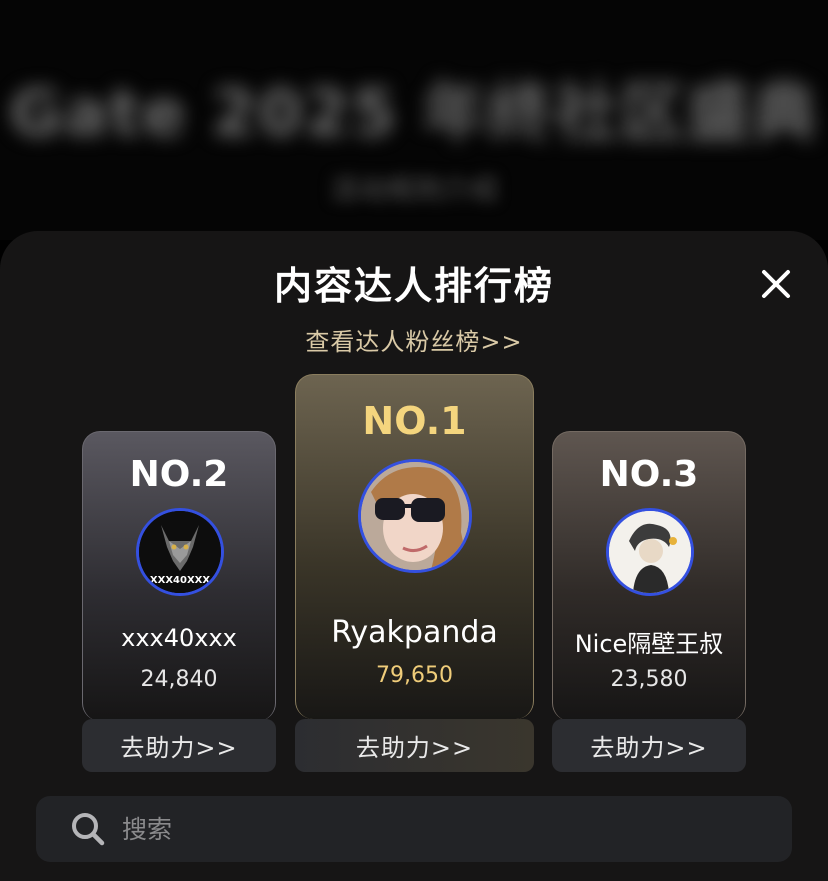 The height and width of the screenshot is (881, 828). Describe the element at coordinates (413, 189) in the screenshot. I see `event-subtitle-blurred: 活动规则介绍` at that location.